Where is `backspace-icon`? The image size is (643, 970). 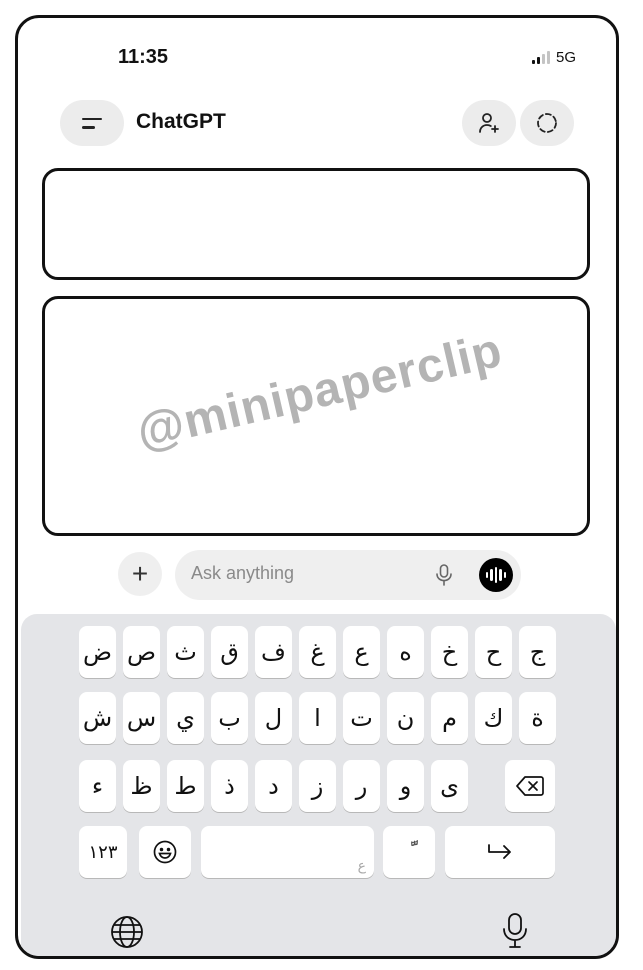
backspace-icon is located at coordinates (530, 786).